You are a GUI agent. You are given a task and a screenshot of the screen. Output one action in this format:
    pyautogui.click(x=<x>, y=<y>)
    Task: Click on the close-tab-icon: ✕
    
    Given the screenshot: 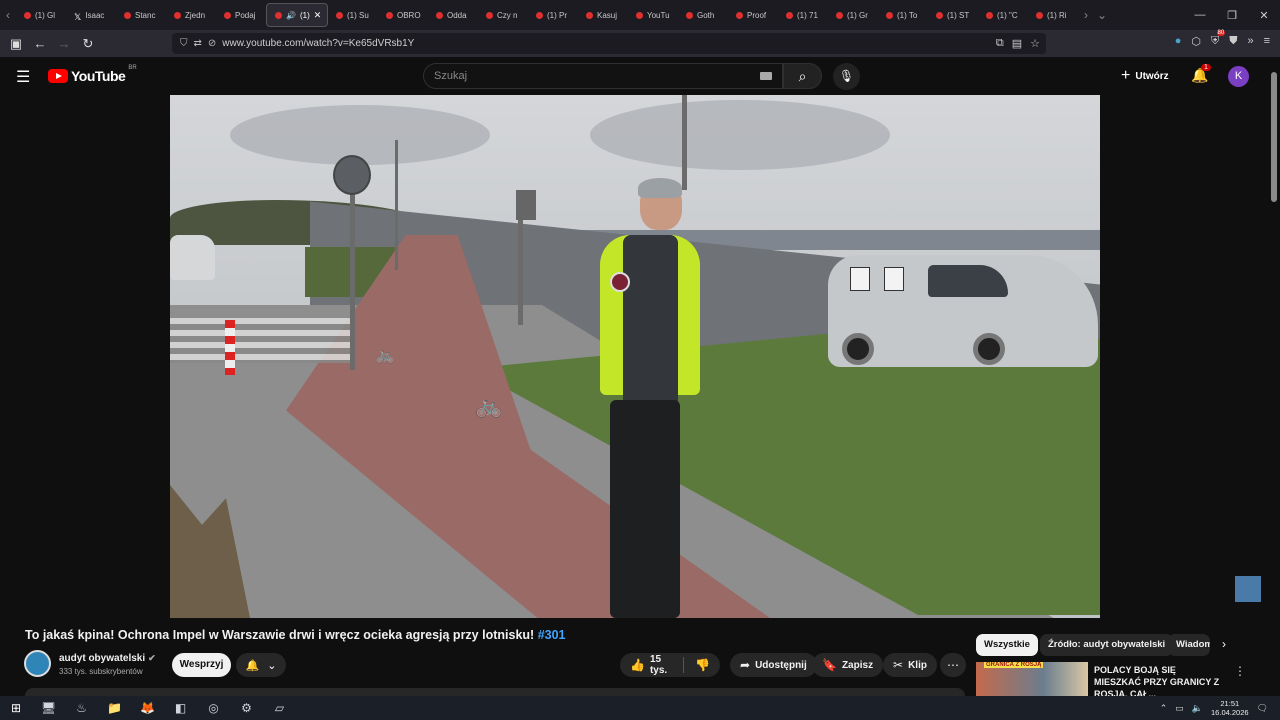 What is the action you would take?
    pyautogui.click(x=318, y=15)
    